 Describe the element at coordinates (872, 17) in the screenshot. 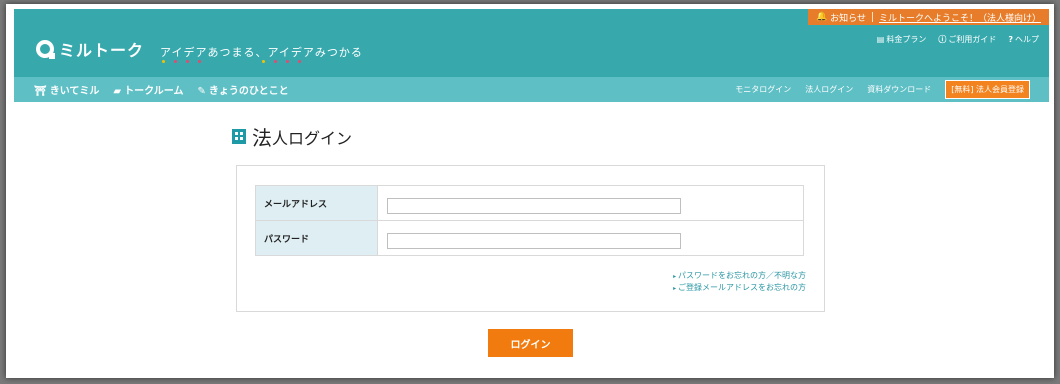

I see `notice-divider` at that location.